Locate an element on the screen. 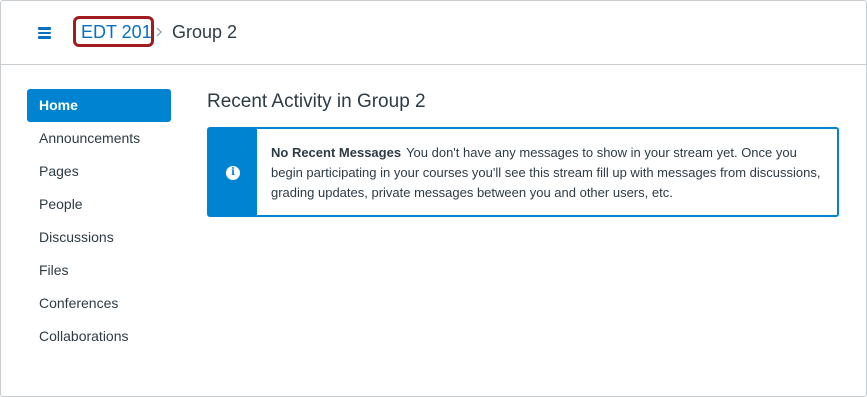 The width and height of the screenshot is (867, 397). breadcrumb-current: Group 2 is located at coordinates (205, 32).